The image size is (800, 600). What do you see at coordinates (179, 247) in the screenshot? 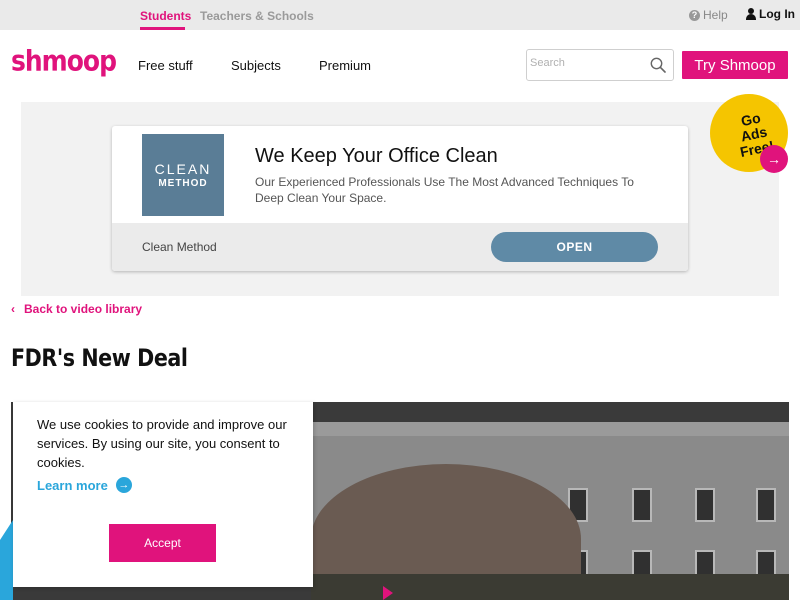
I see `ad-brand-name: Clean Method` at bounding box center [179, 247].